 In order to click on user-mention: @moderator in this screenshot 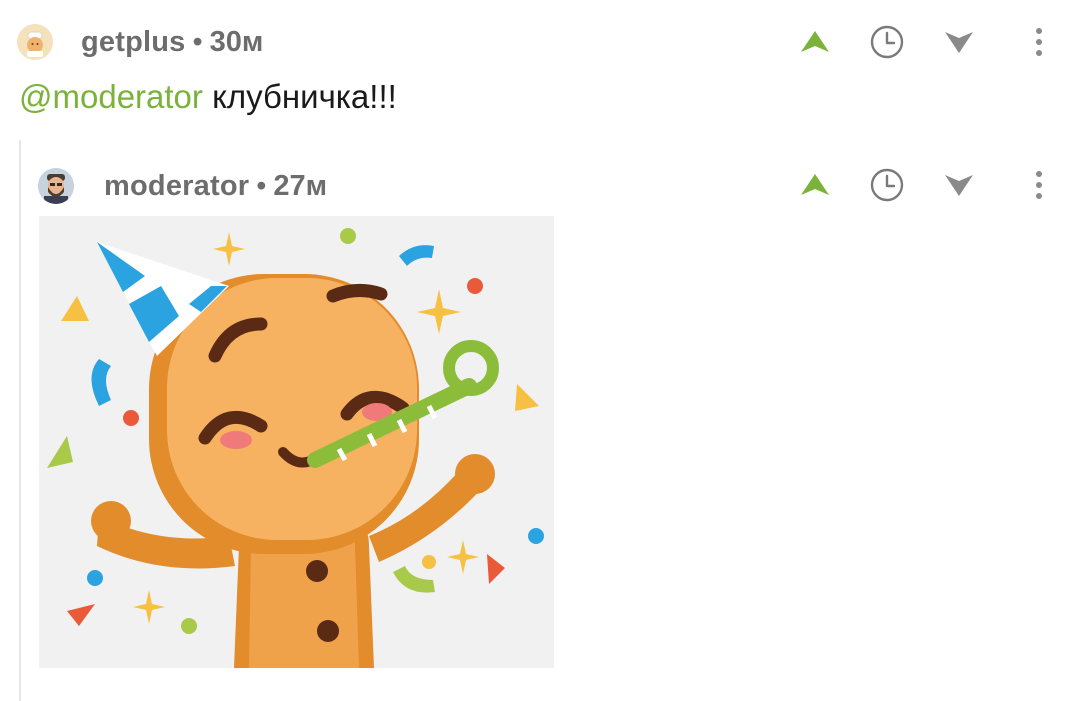, I will do `click(111, 96)`.